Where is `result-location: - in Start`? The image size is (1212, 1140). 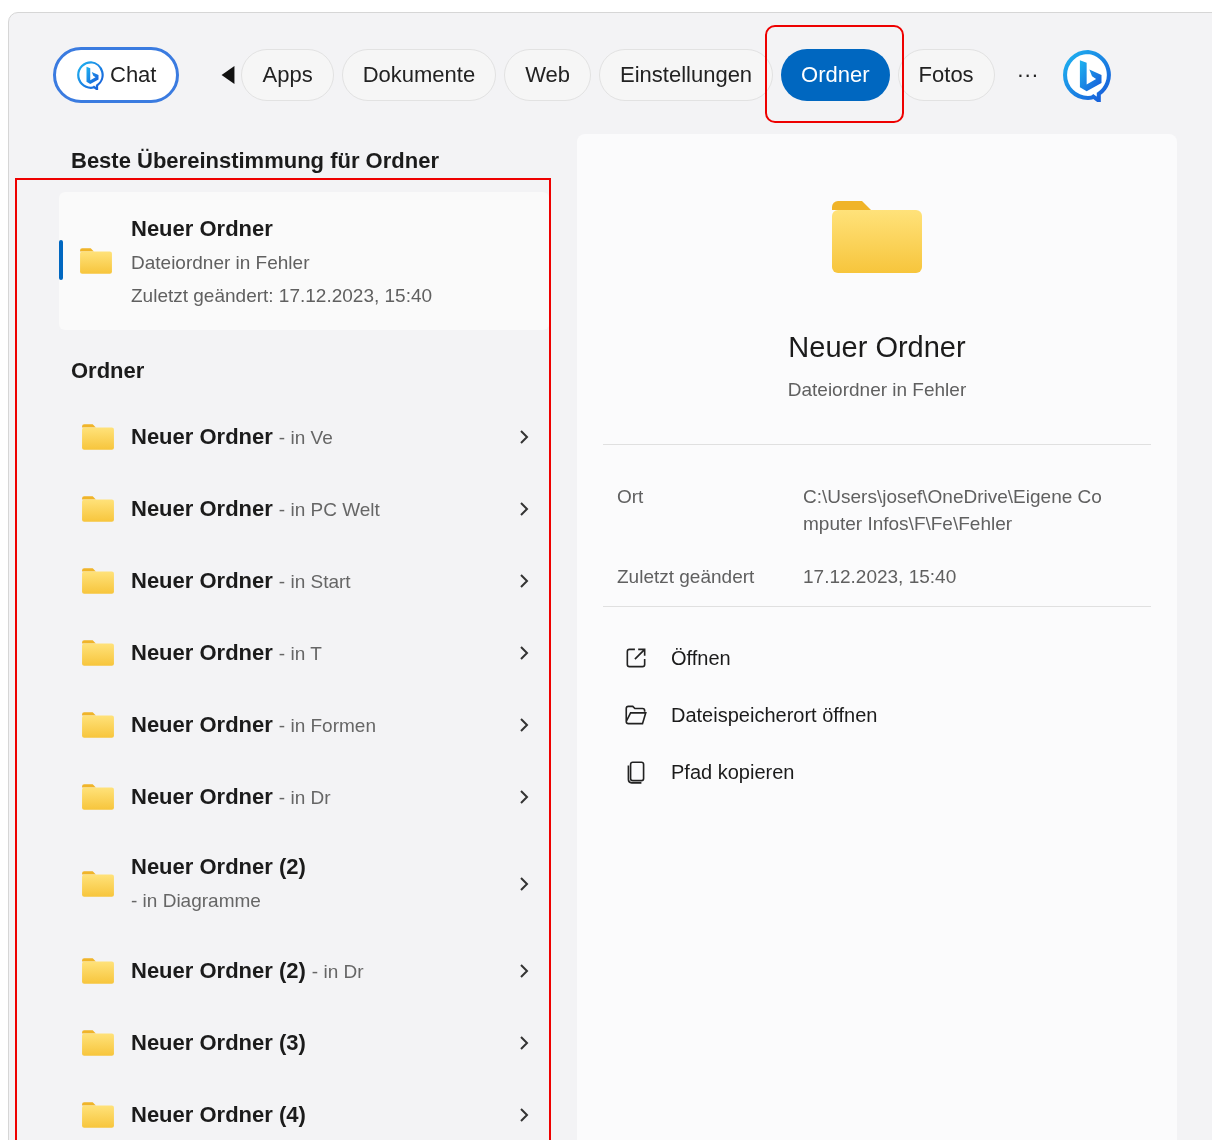 result-location: - in Start is located at coordinates (314, 581).